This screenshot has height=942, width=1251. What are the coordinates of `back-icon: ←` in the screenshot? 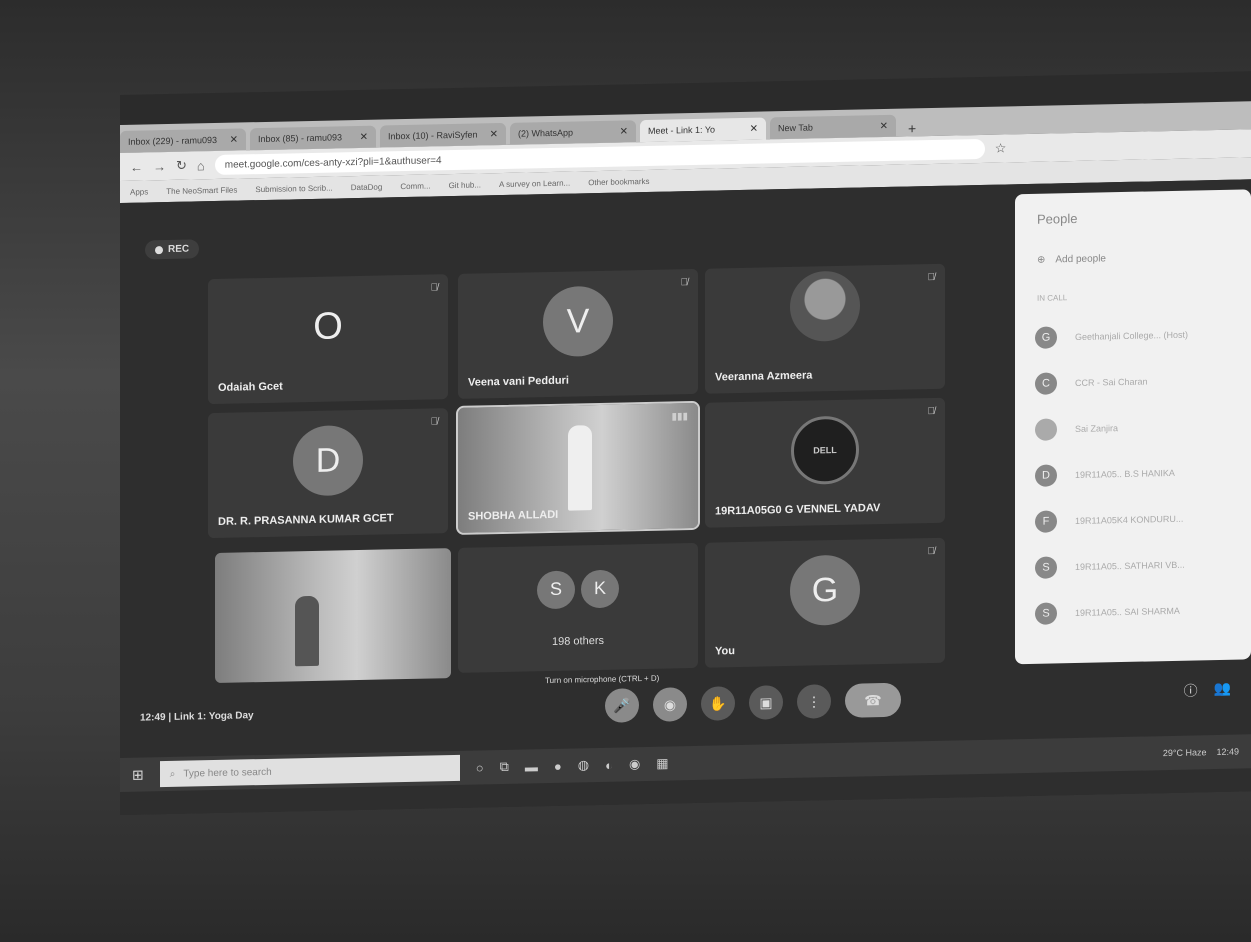 It's located at (136, 166).